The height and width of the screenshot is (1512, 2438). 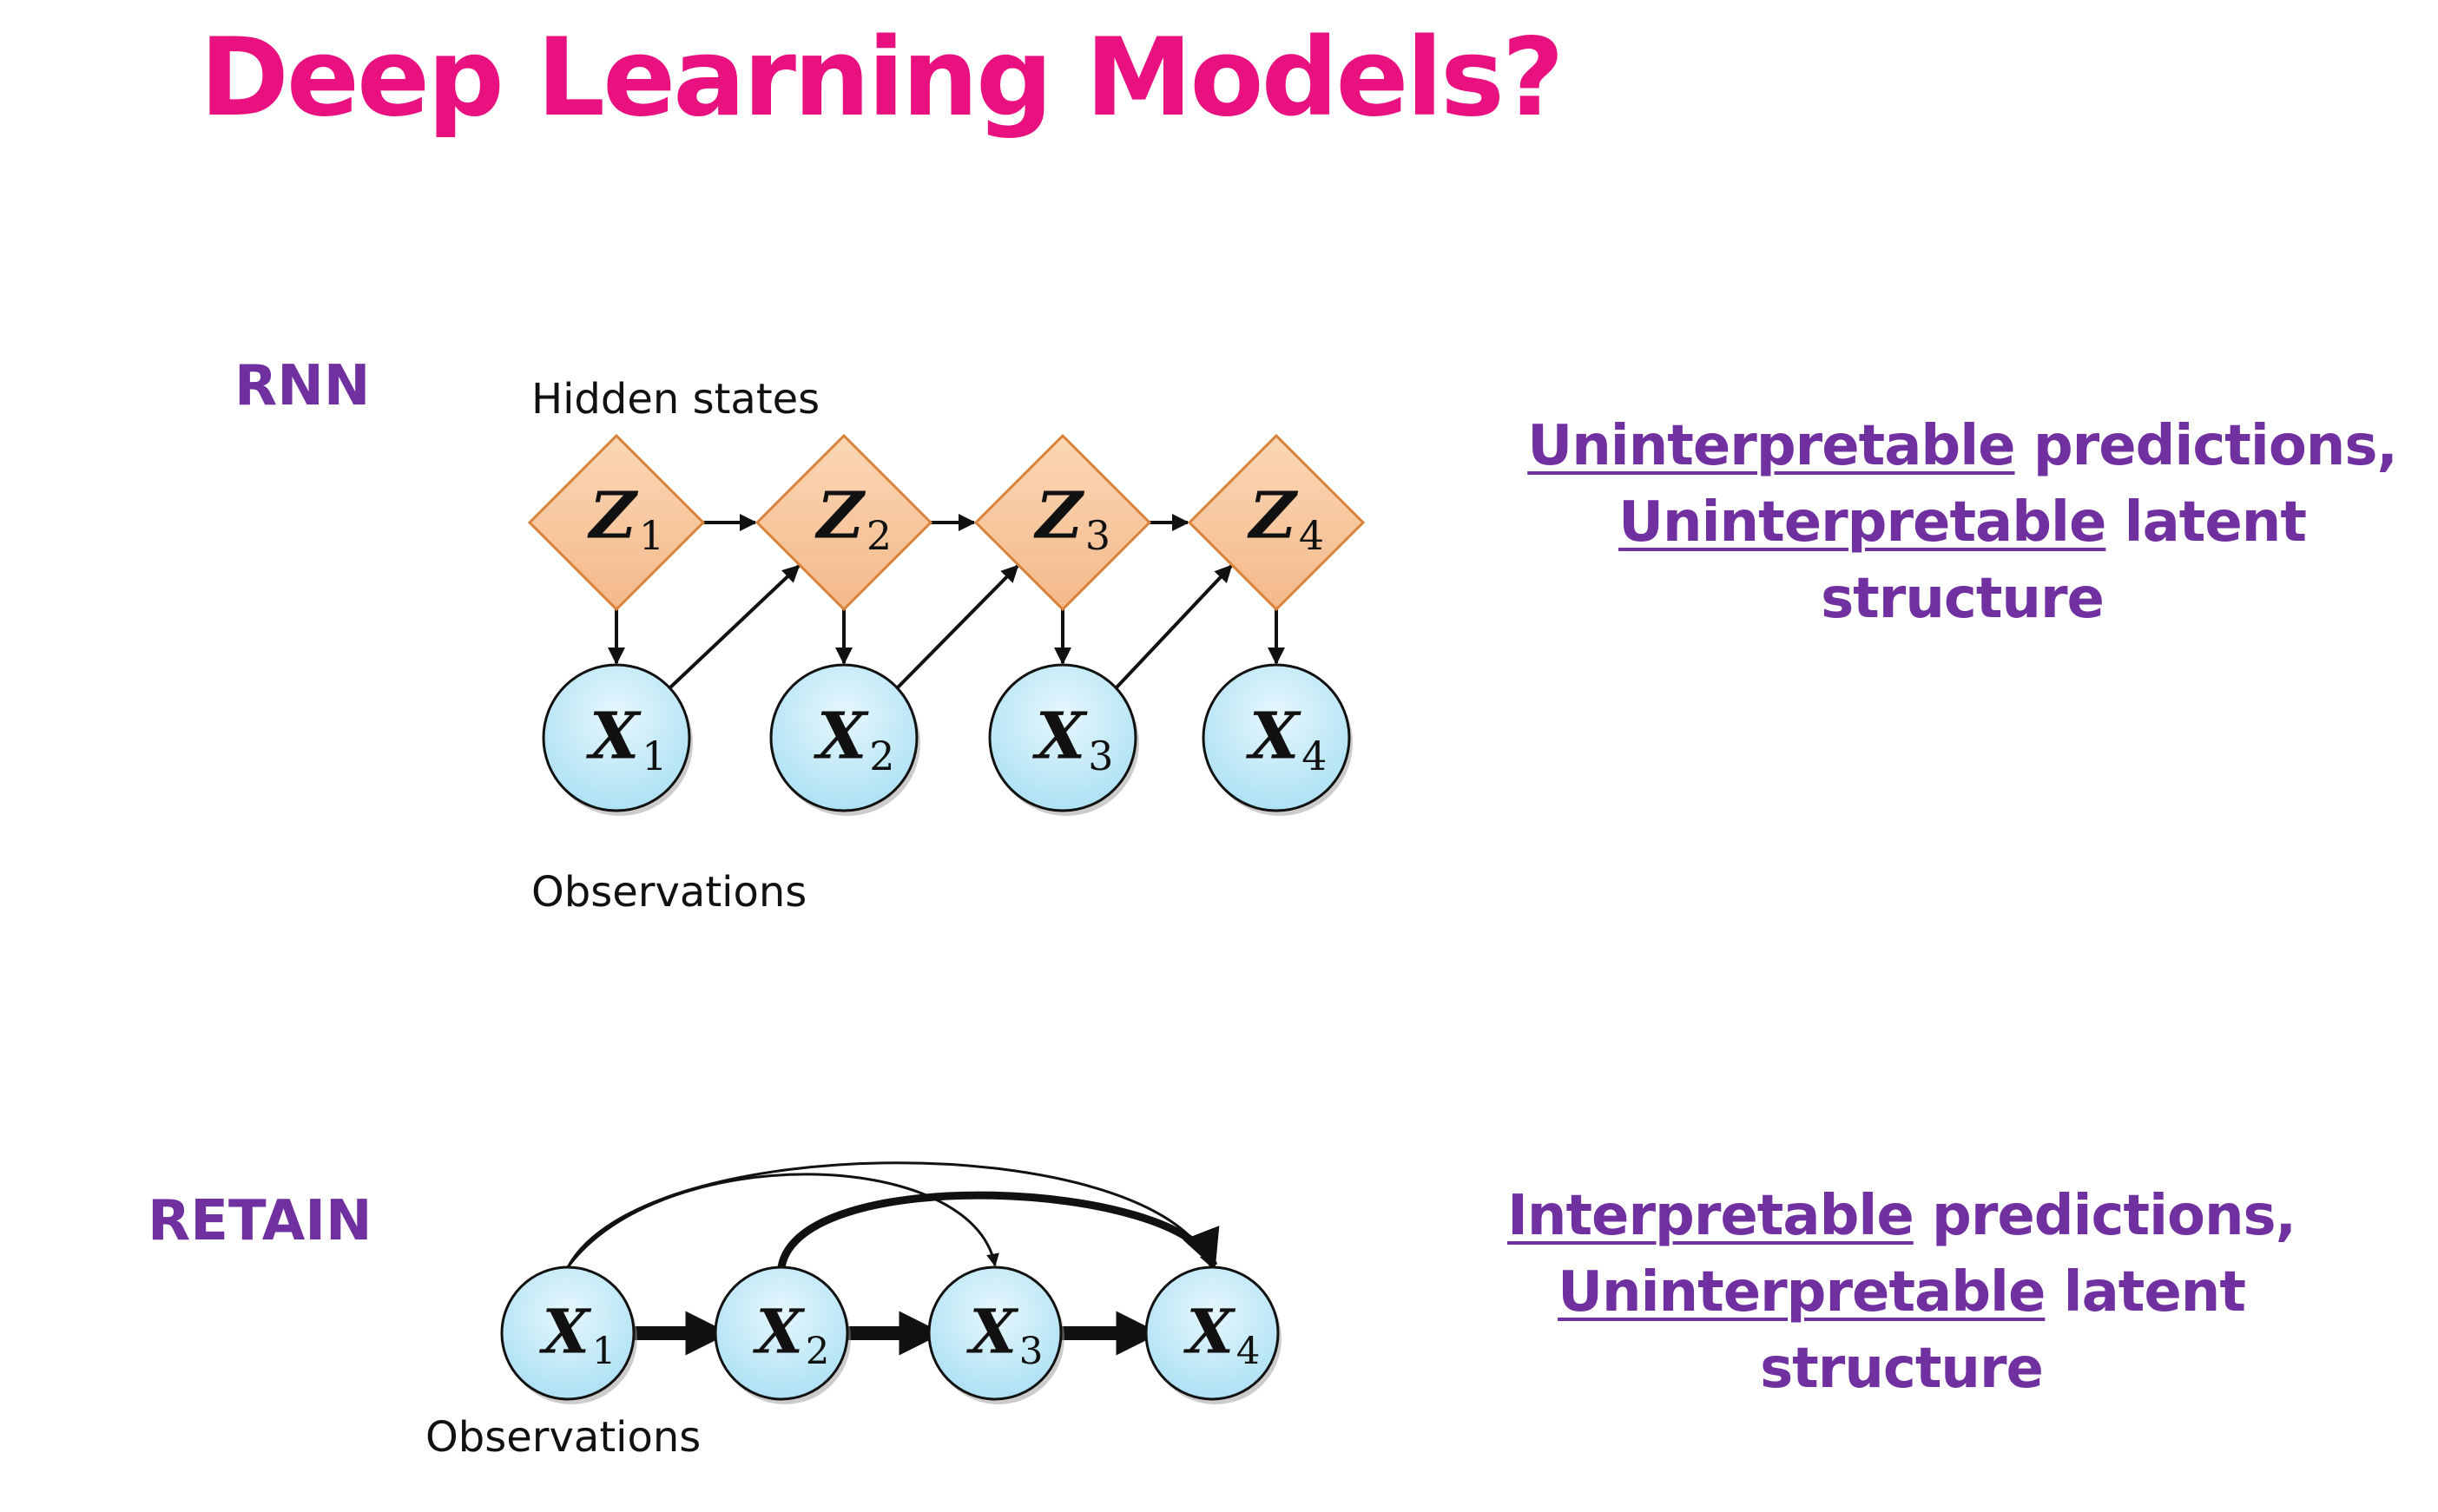 I want to click on rnn-nodes: Z1X1Z2X2Z3X3Z4X4, so click(x=946, y=624).